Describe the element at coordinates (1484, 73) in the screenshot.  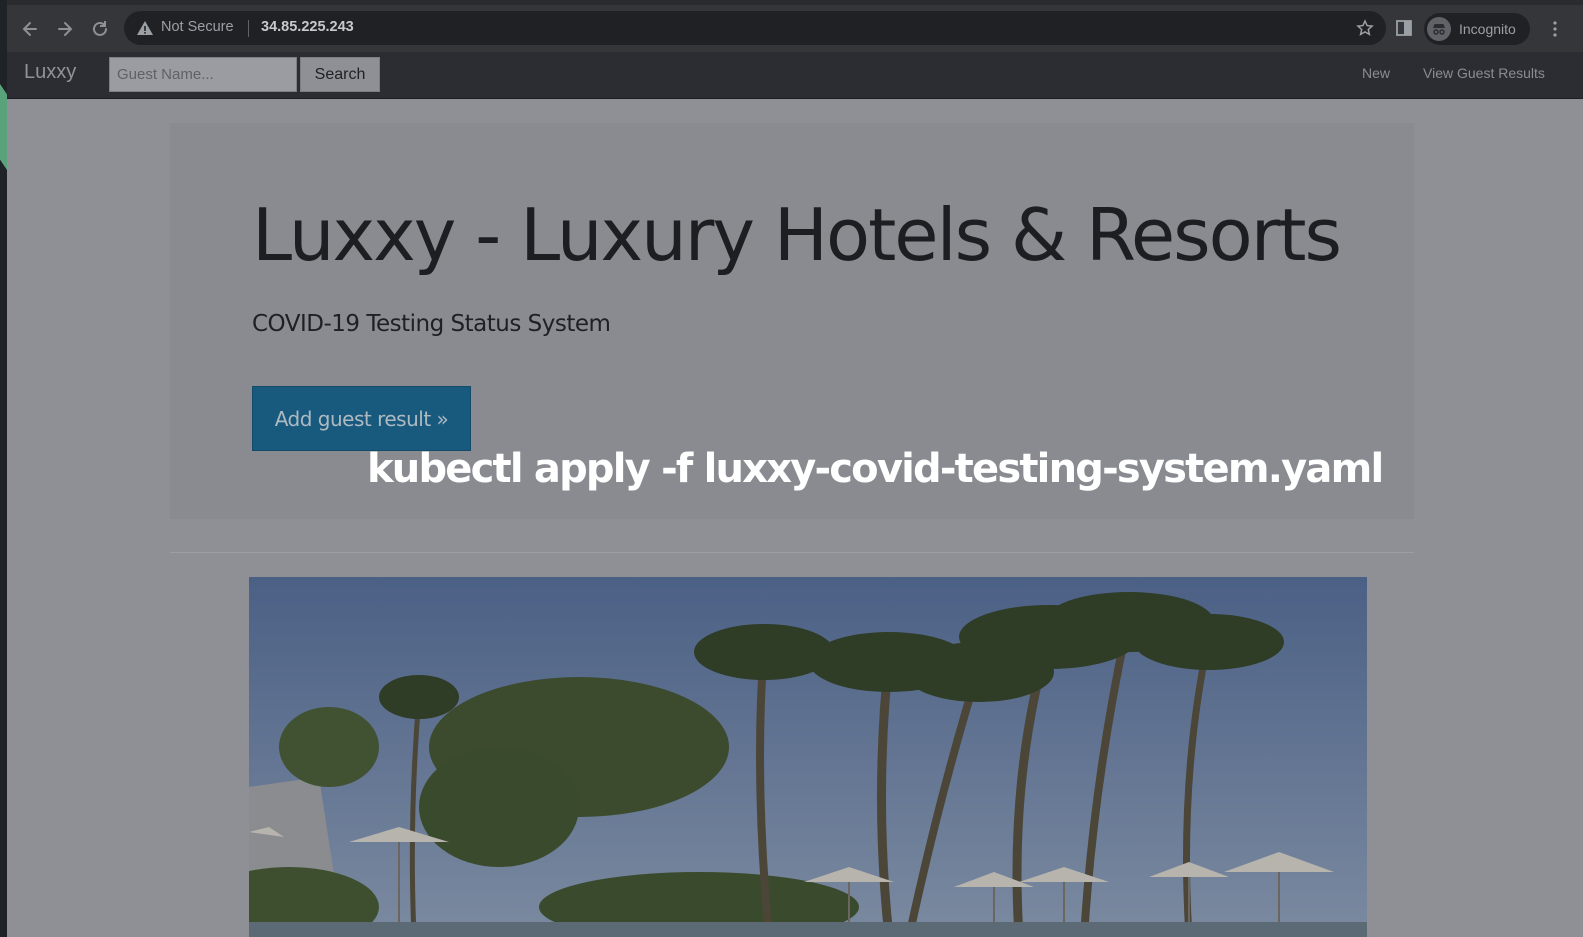
I see `nav-link-view-guest-results: View Guest Results` at that location.